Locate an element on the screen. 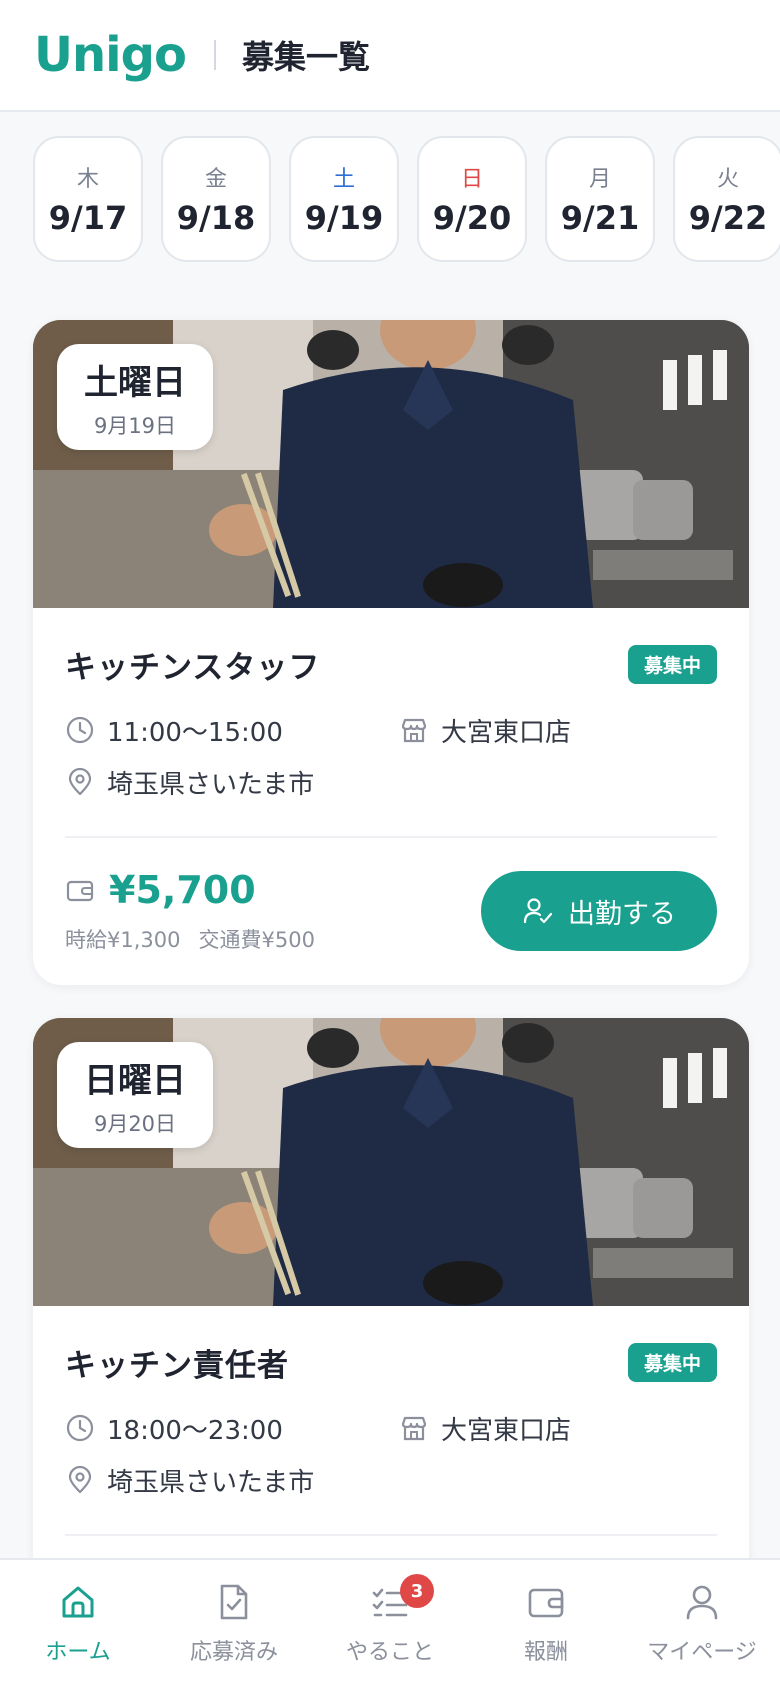 Image resolution: width=780 pixels, height=1688 pixels. day-badge-date: 9月19日 is located at coordinates (135, 425).